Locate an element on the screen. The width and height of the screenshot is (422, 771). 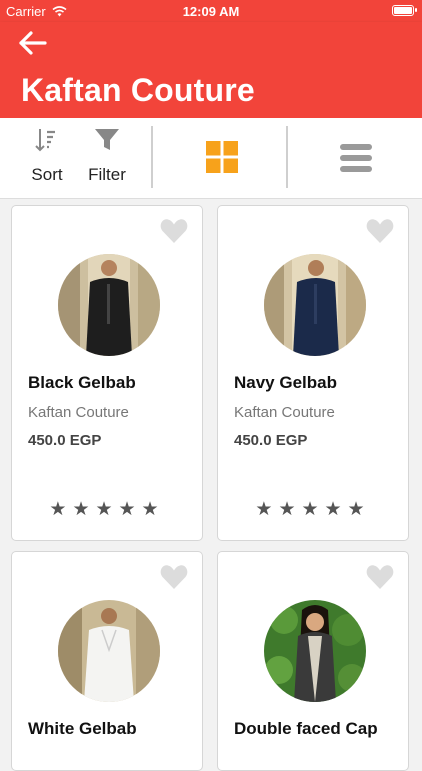
product-name: Double faced Cap is located at coordinates (306, 728).